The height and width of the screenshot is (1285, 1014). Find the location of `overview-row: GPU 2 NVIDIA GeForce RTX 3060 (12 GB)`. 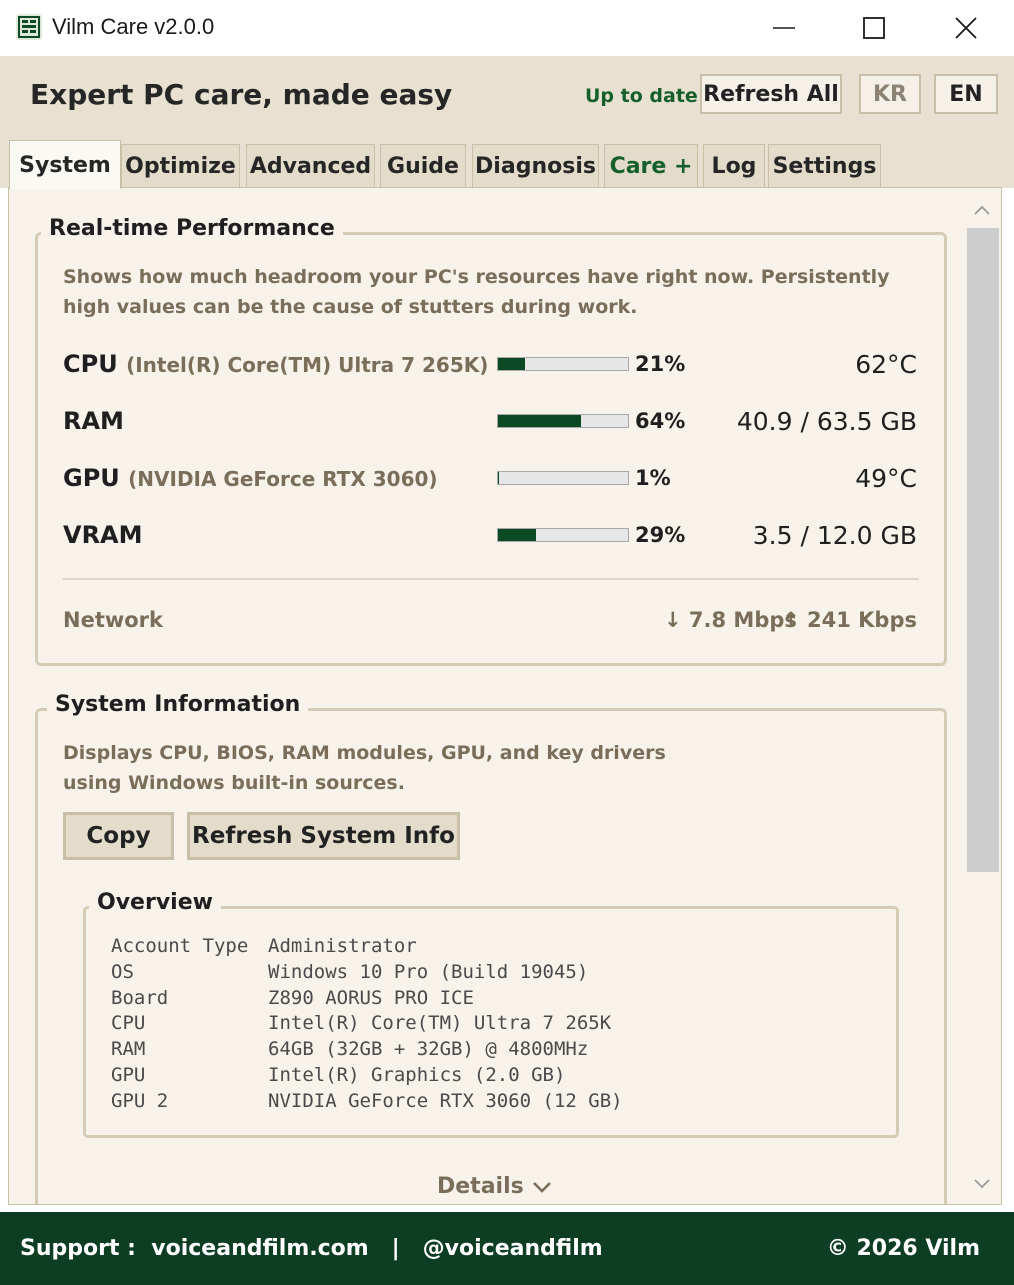

overview-row: GPU 2 NVIDIA GeForce RTX 3060 (12 GB) is located at coordinates (367, 1102).